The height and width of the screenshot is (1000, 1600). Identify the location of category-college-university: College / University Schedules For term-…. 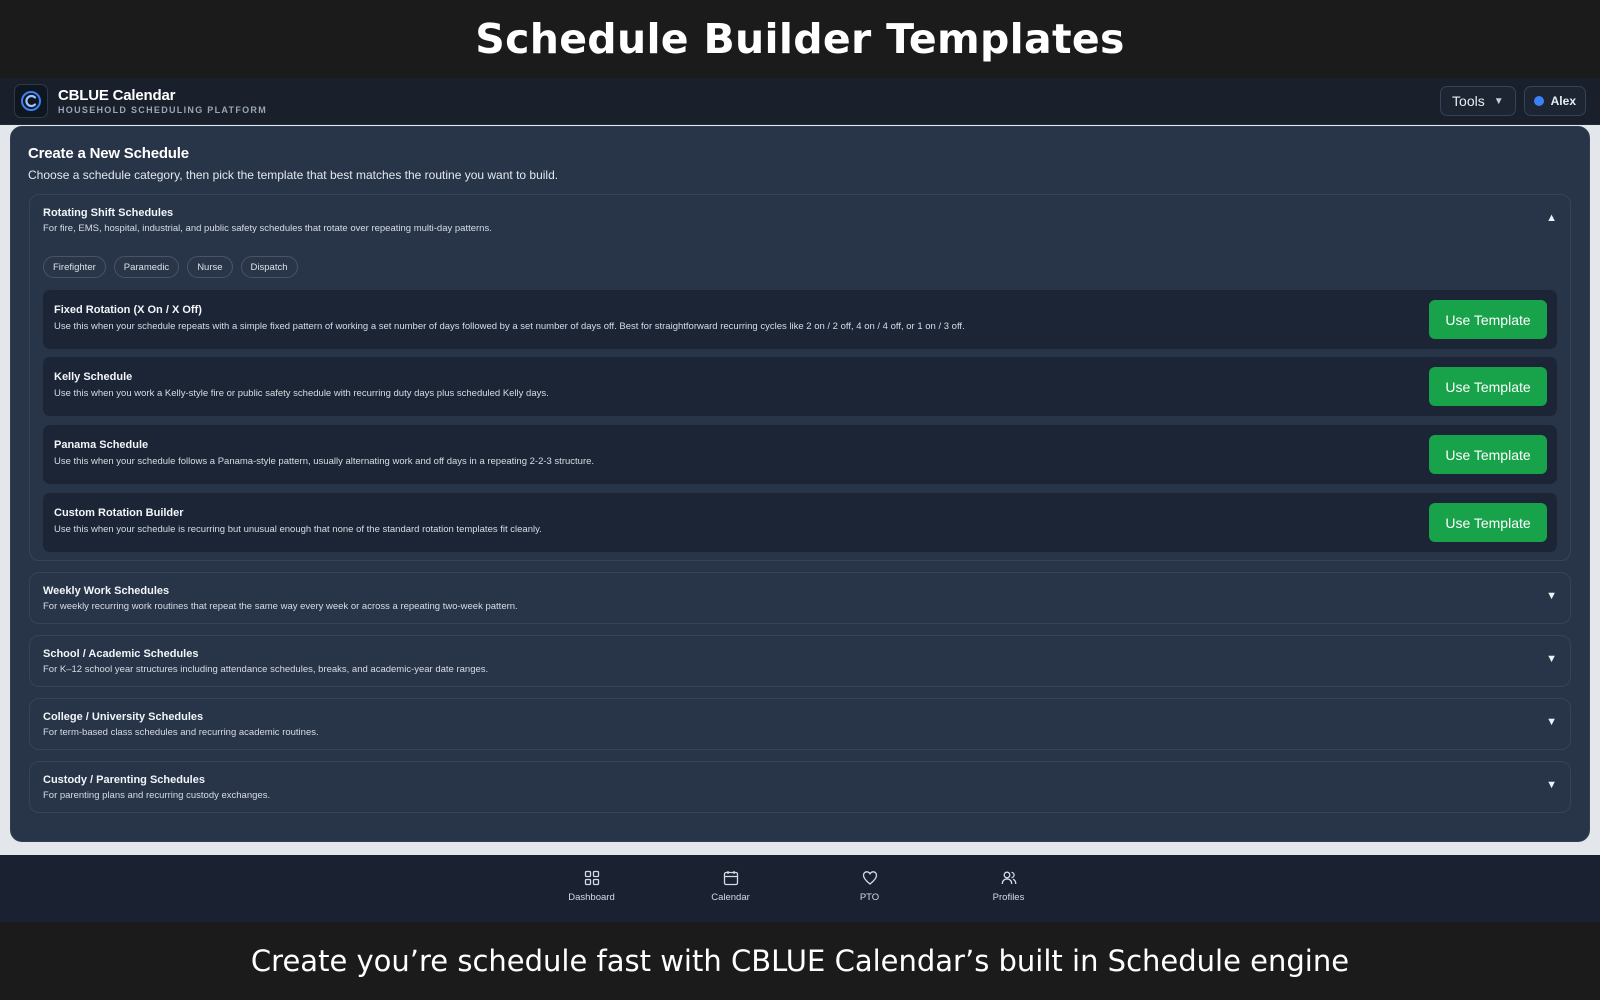
(800, 724).